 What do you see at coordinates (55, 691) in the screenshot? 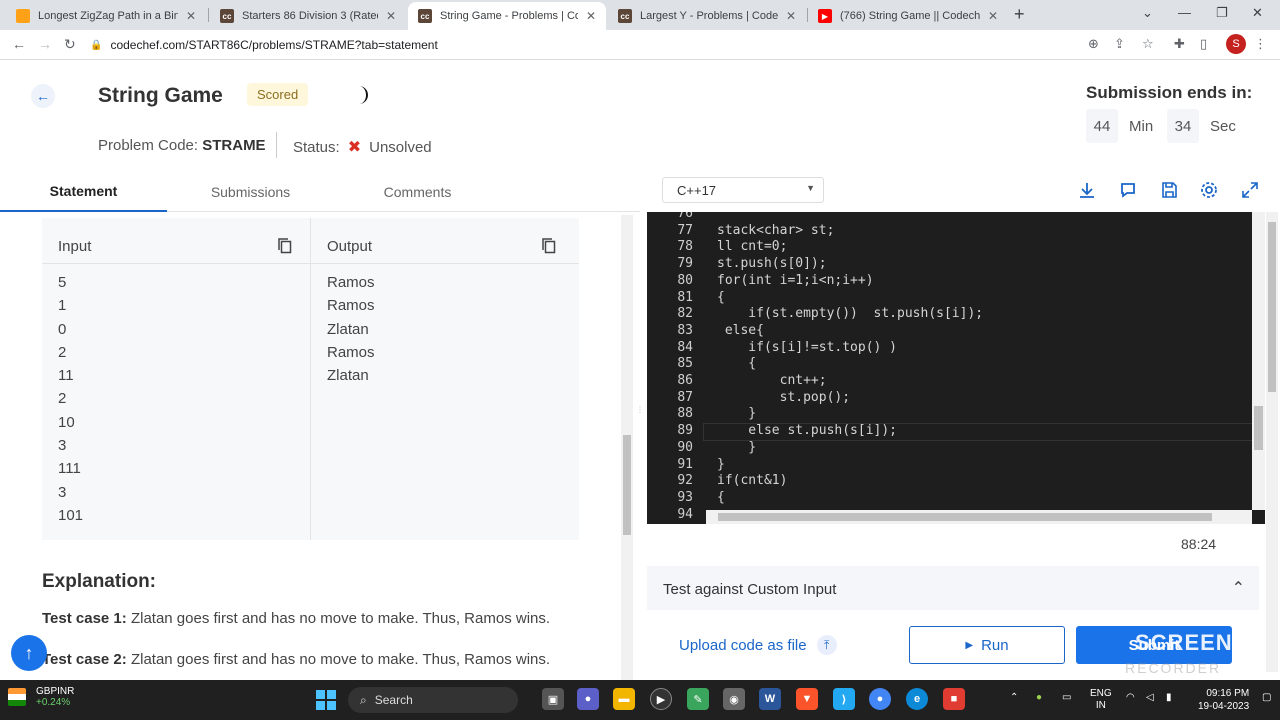
I see `ticker-name: GBPINR` at bounding box center [55, 691].